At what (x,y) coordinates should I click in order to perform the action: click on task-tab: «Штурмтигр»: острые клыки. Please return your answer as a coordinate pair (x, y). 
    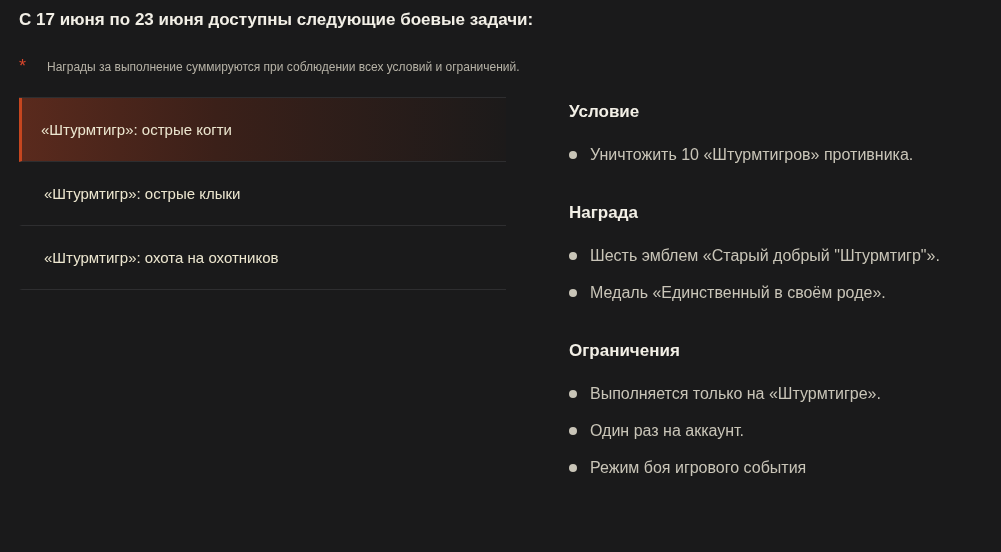
    Looking at the image, I should click on (262, 194).